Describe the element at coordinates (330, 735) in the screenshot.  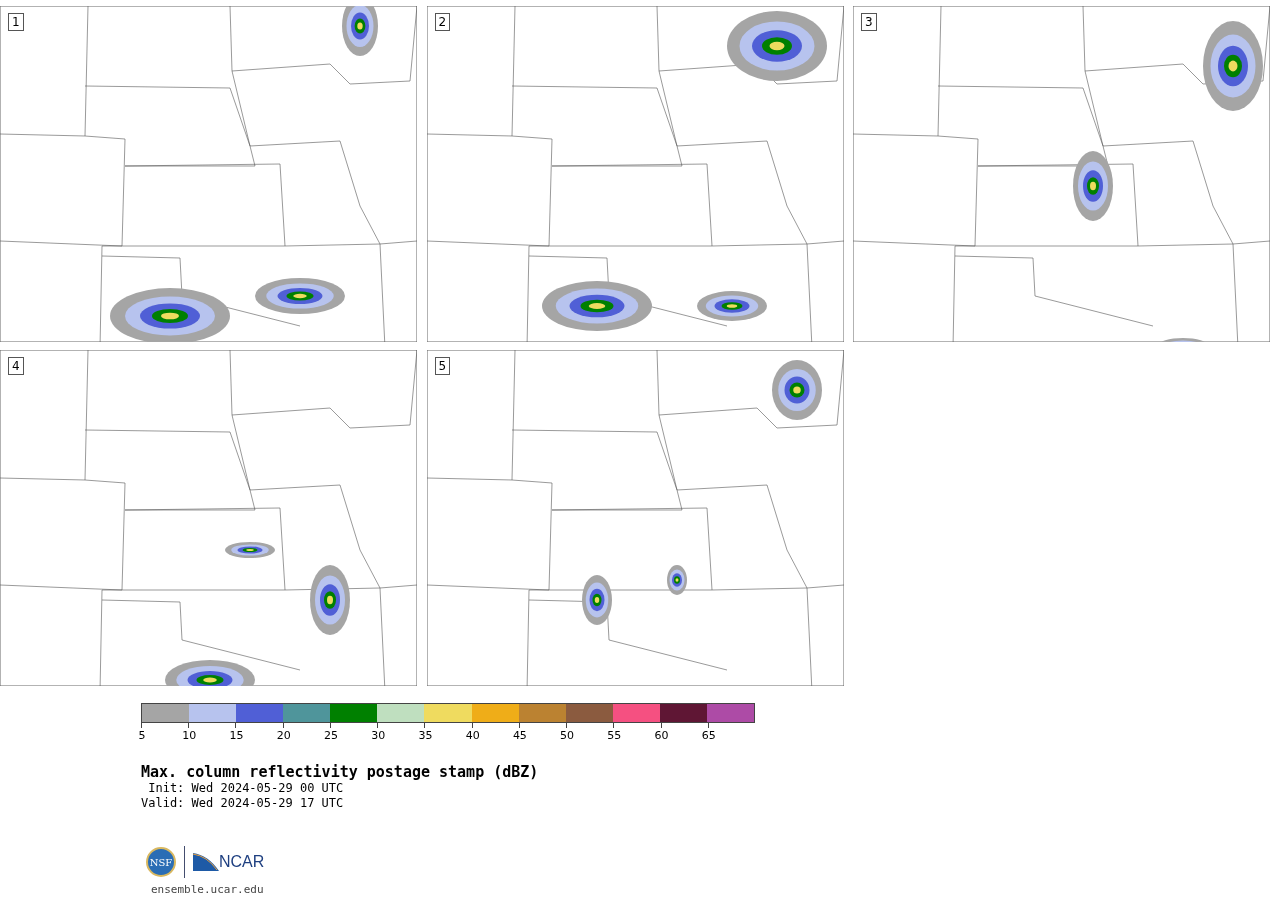
I see `tick-label: 25` at that location.